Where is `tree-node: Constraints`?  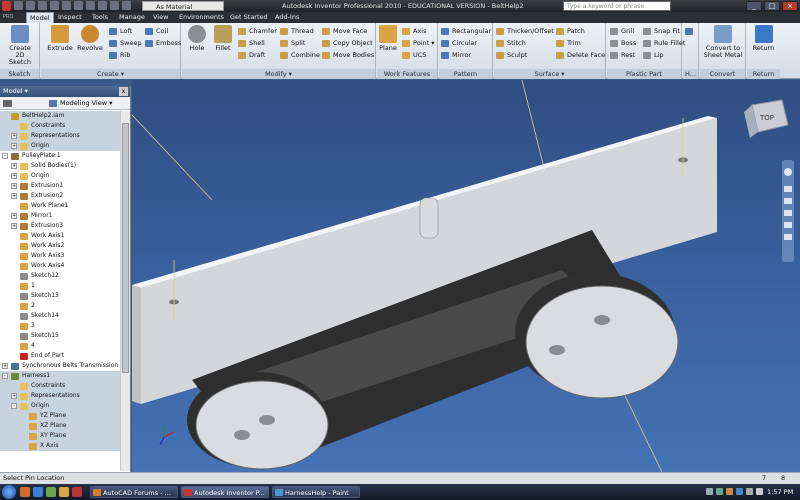 tree-node: Constraints is located at coordinates (60, 386).